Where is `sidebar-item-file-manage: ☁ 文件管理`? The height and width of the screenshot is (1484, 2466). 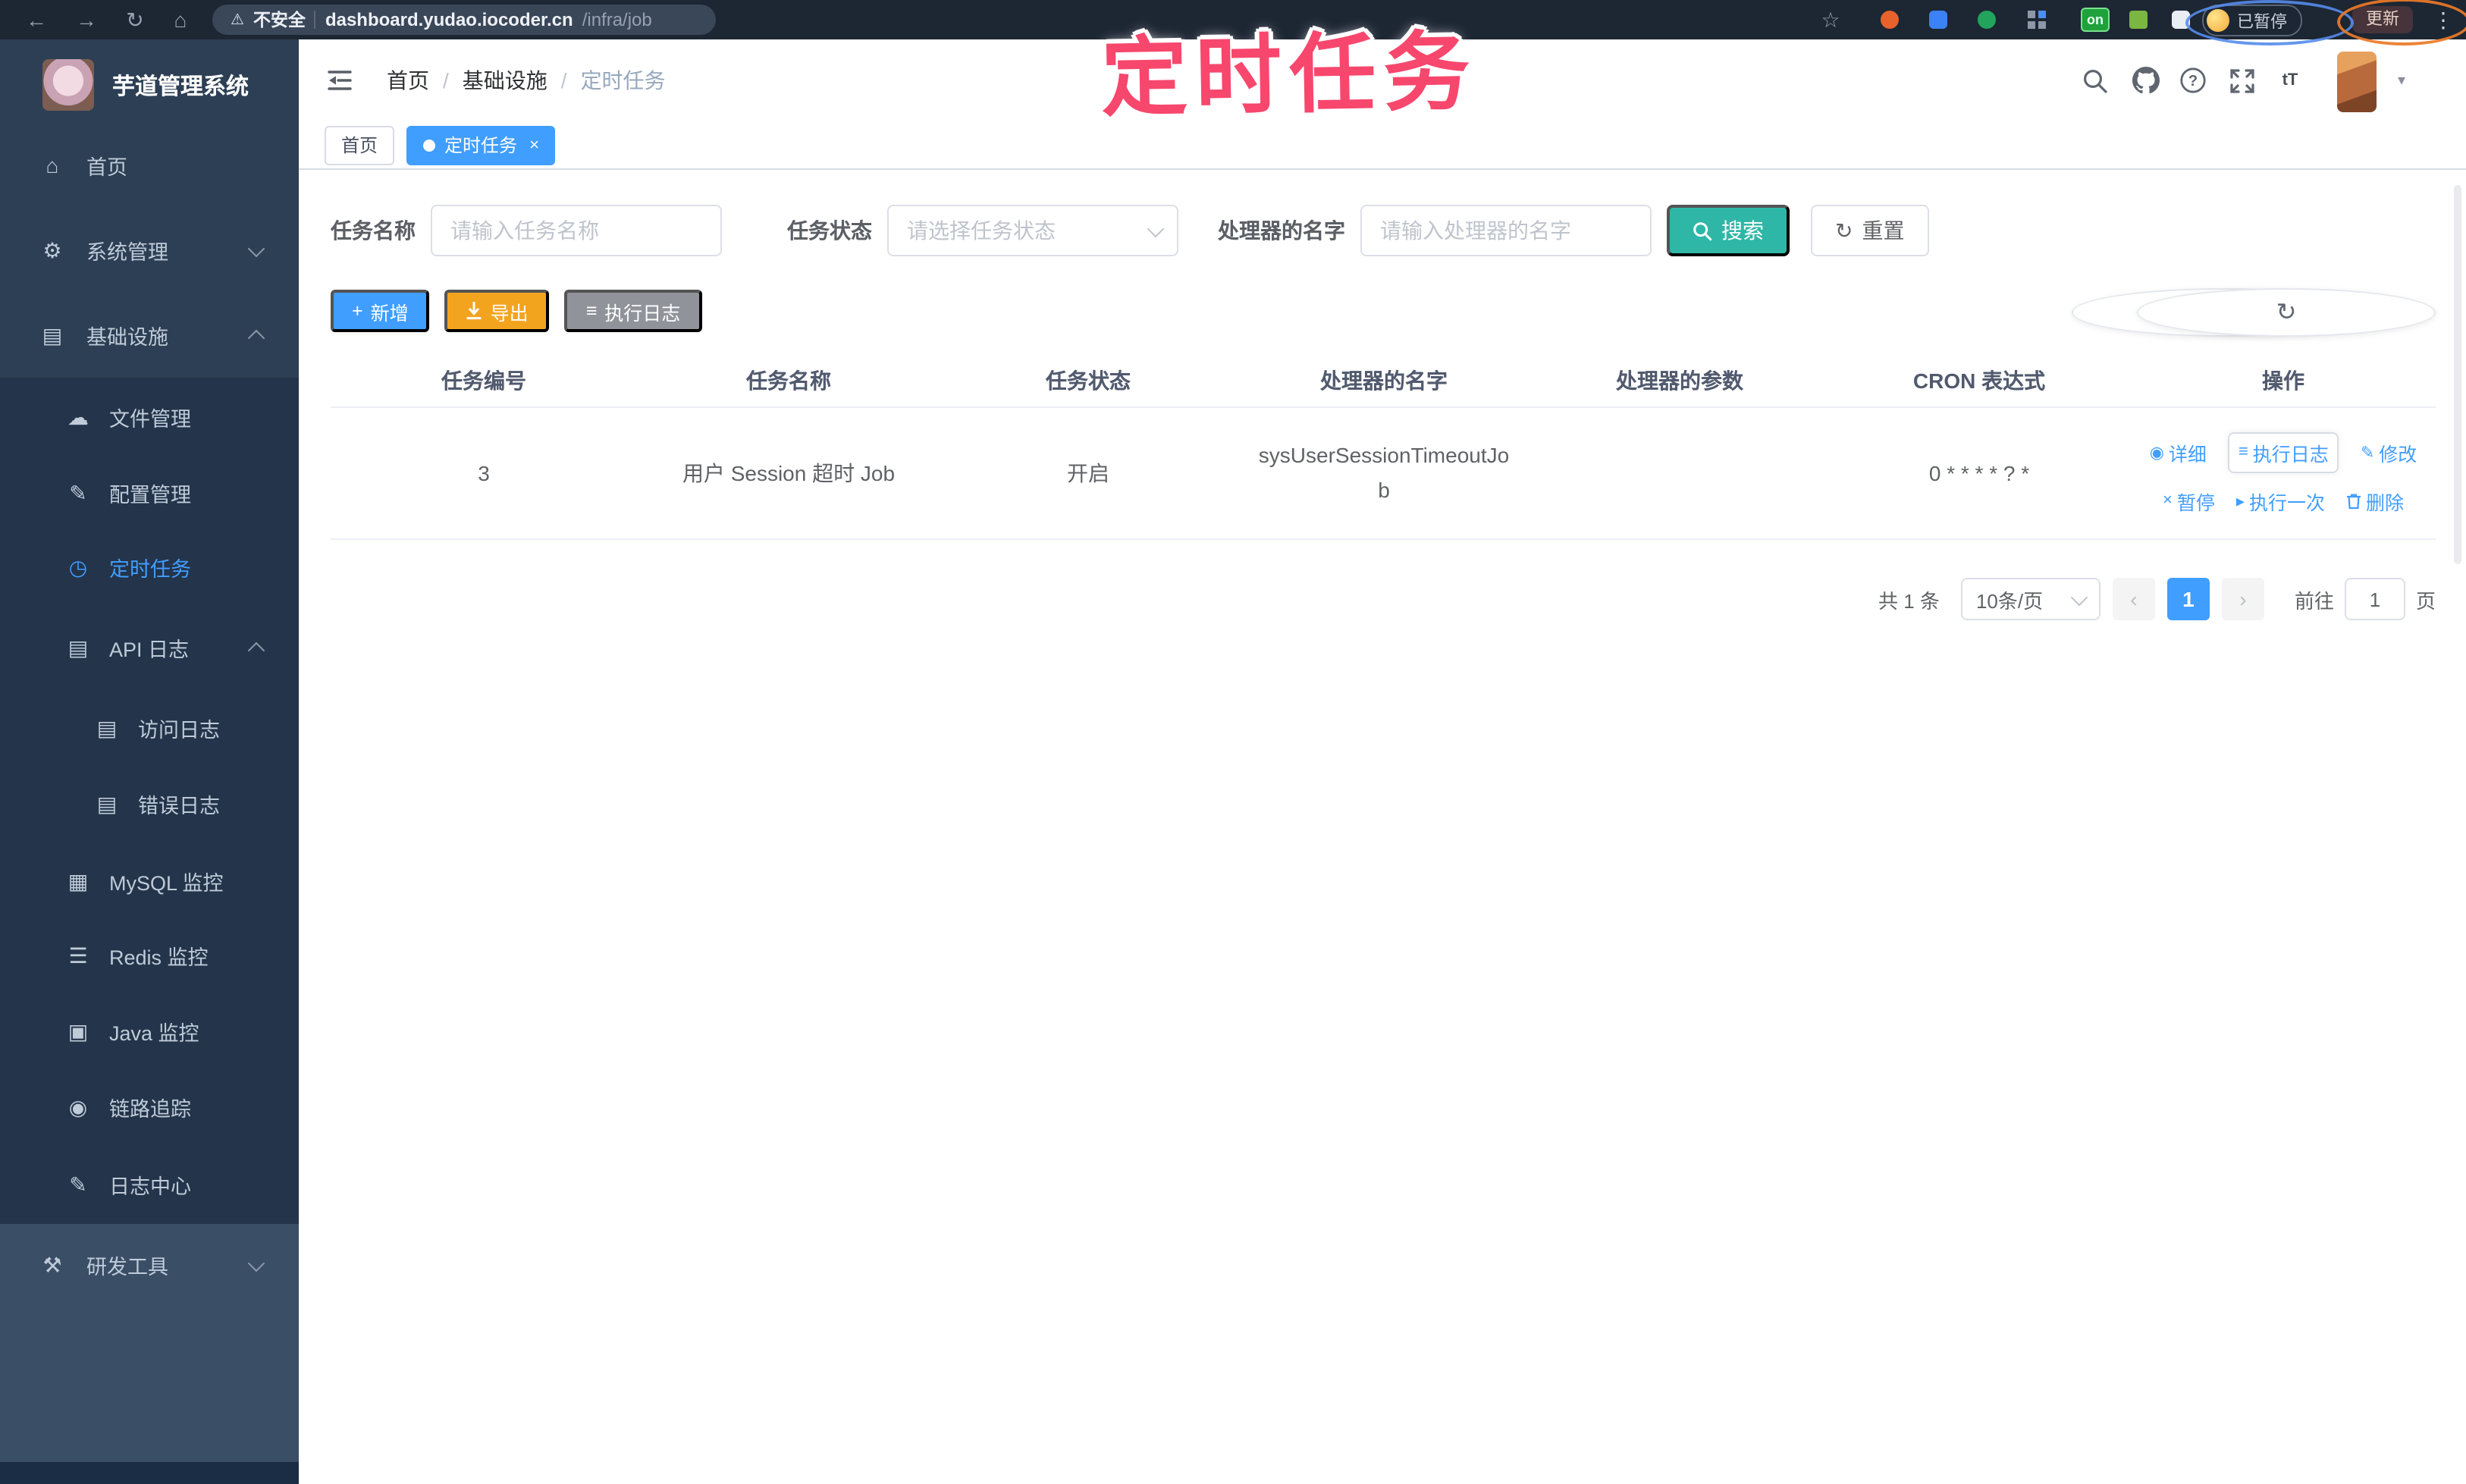
sidebar-item-file-manage: ☁ 文件管理 is located at coordinates (149, 417).